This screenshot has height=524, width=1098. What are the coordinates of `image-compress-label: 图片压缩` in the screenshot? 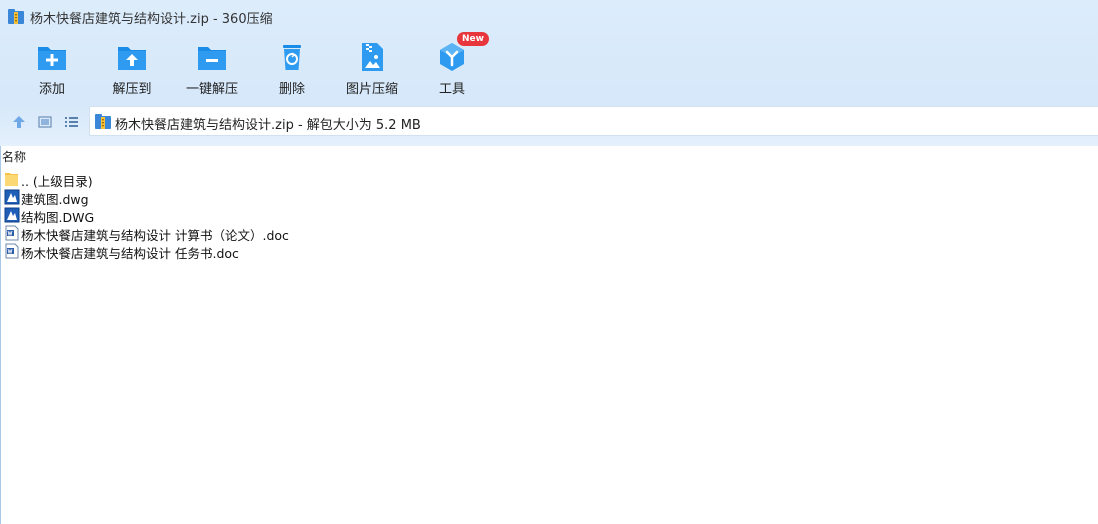 It's located at (371, 89).